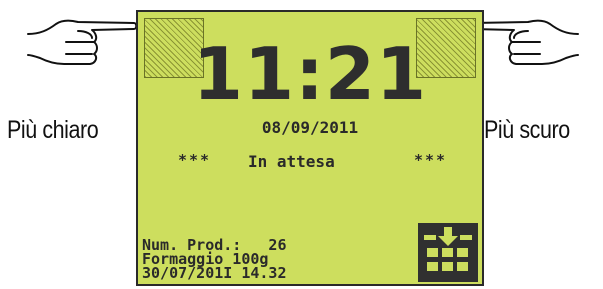 This screenshot has height=289, width=603. Describe the element at coordinates (291, 161) in the screenshot. I see `status-text: In attesa` at that location.